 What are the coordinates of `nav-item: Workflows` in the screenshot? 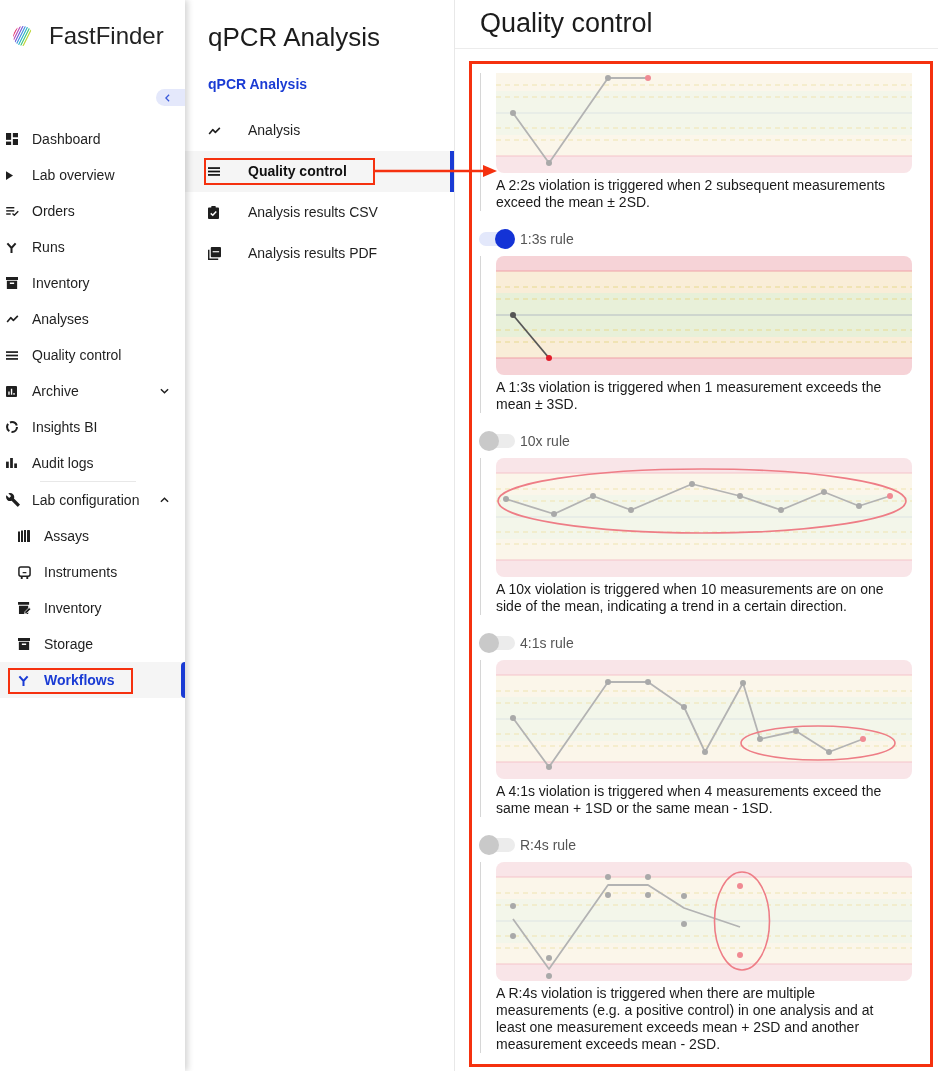 It's located at (92, 680).